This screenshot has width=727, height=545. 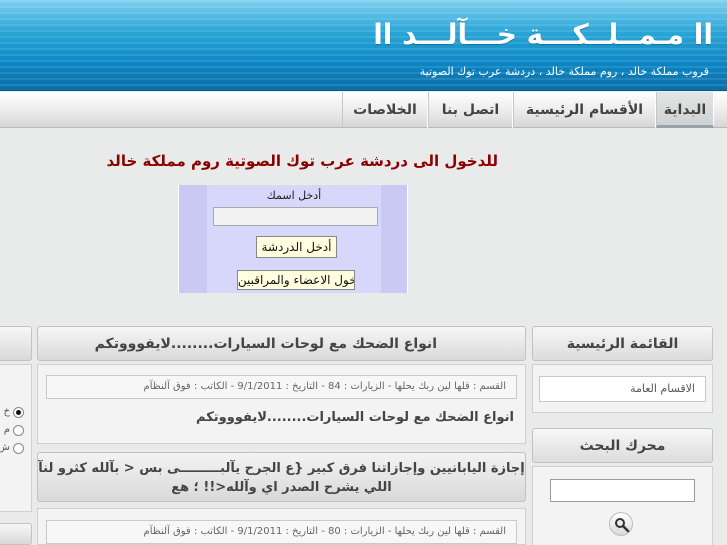 What do you see at coordinates (622, 343) in the screenshot?
I see `main-menu-title: القائمة الرئيسية` at bounding box center [622, 343].